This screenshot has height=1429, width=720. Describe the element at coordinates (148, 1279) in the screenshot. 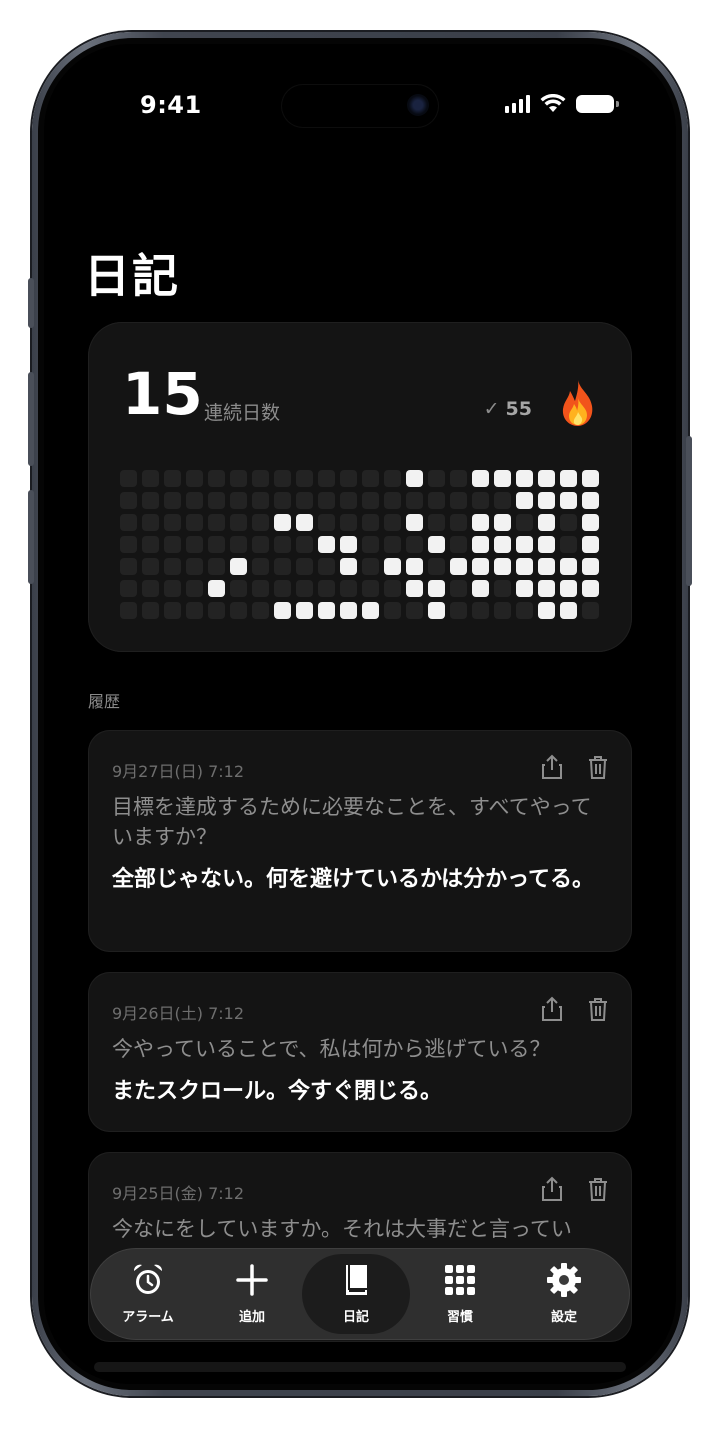

I see `alarm-clock-icon` at that location.